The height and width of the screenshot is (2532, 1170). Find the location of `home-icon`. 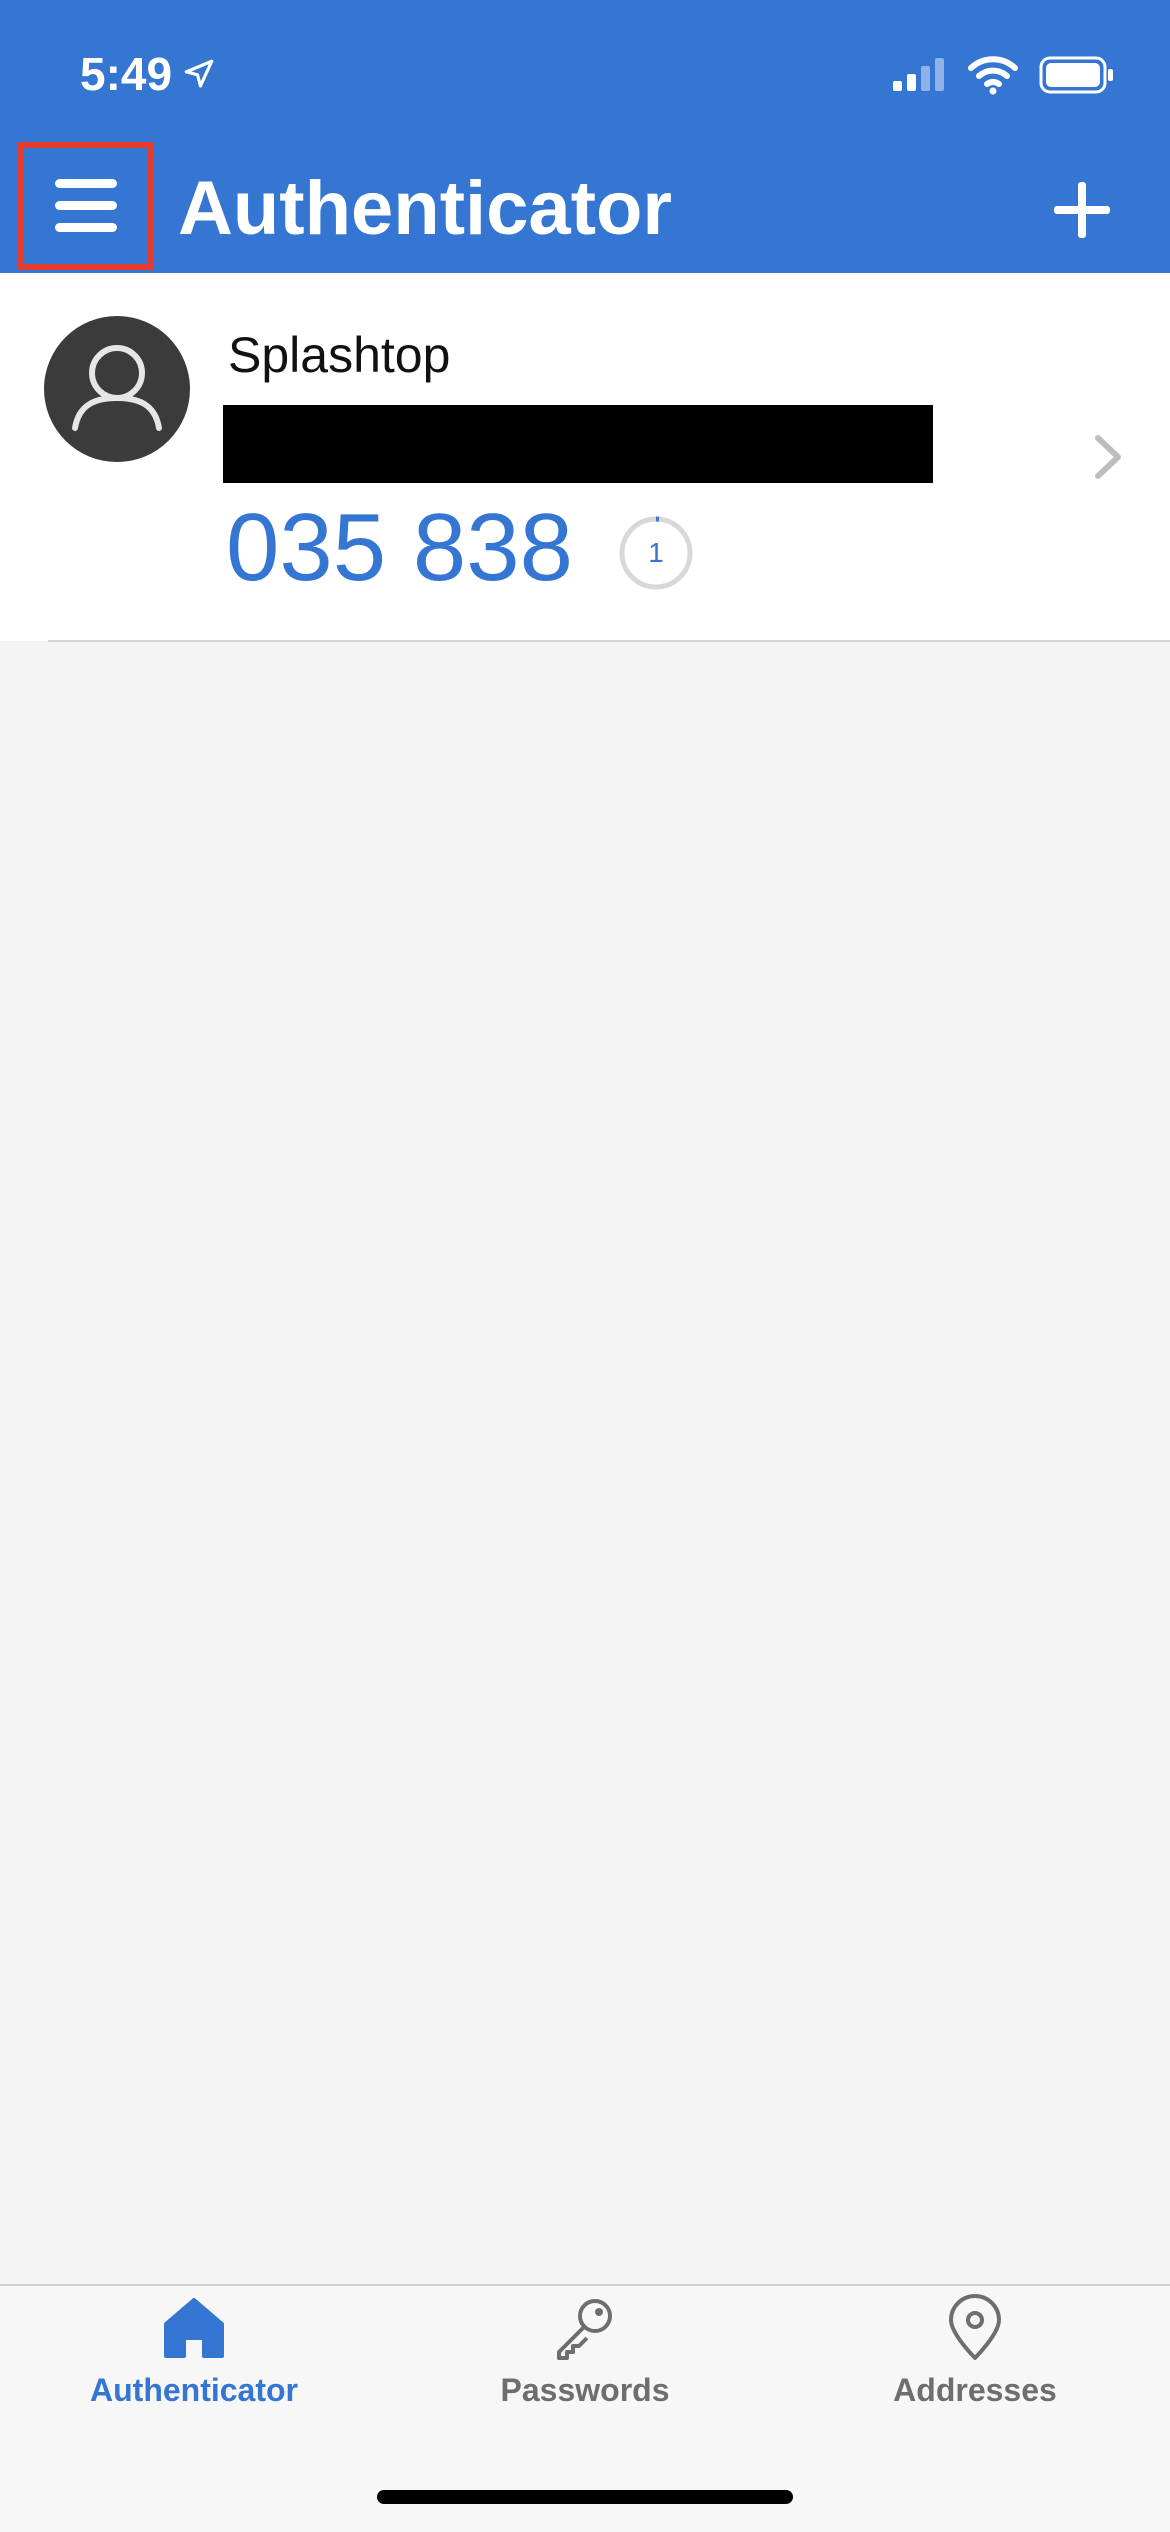

home-icon is located at coordinates (194, 2328).